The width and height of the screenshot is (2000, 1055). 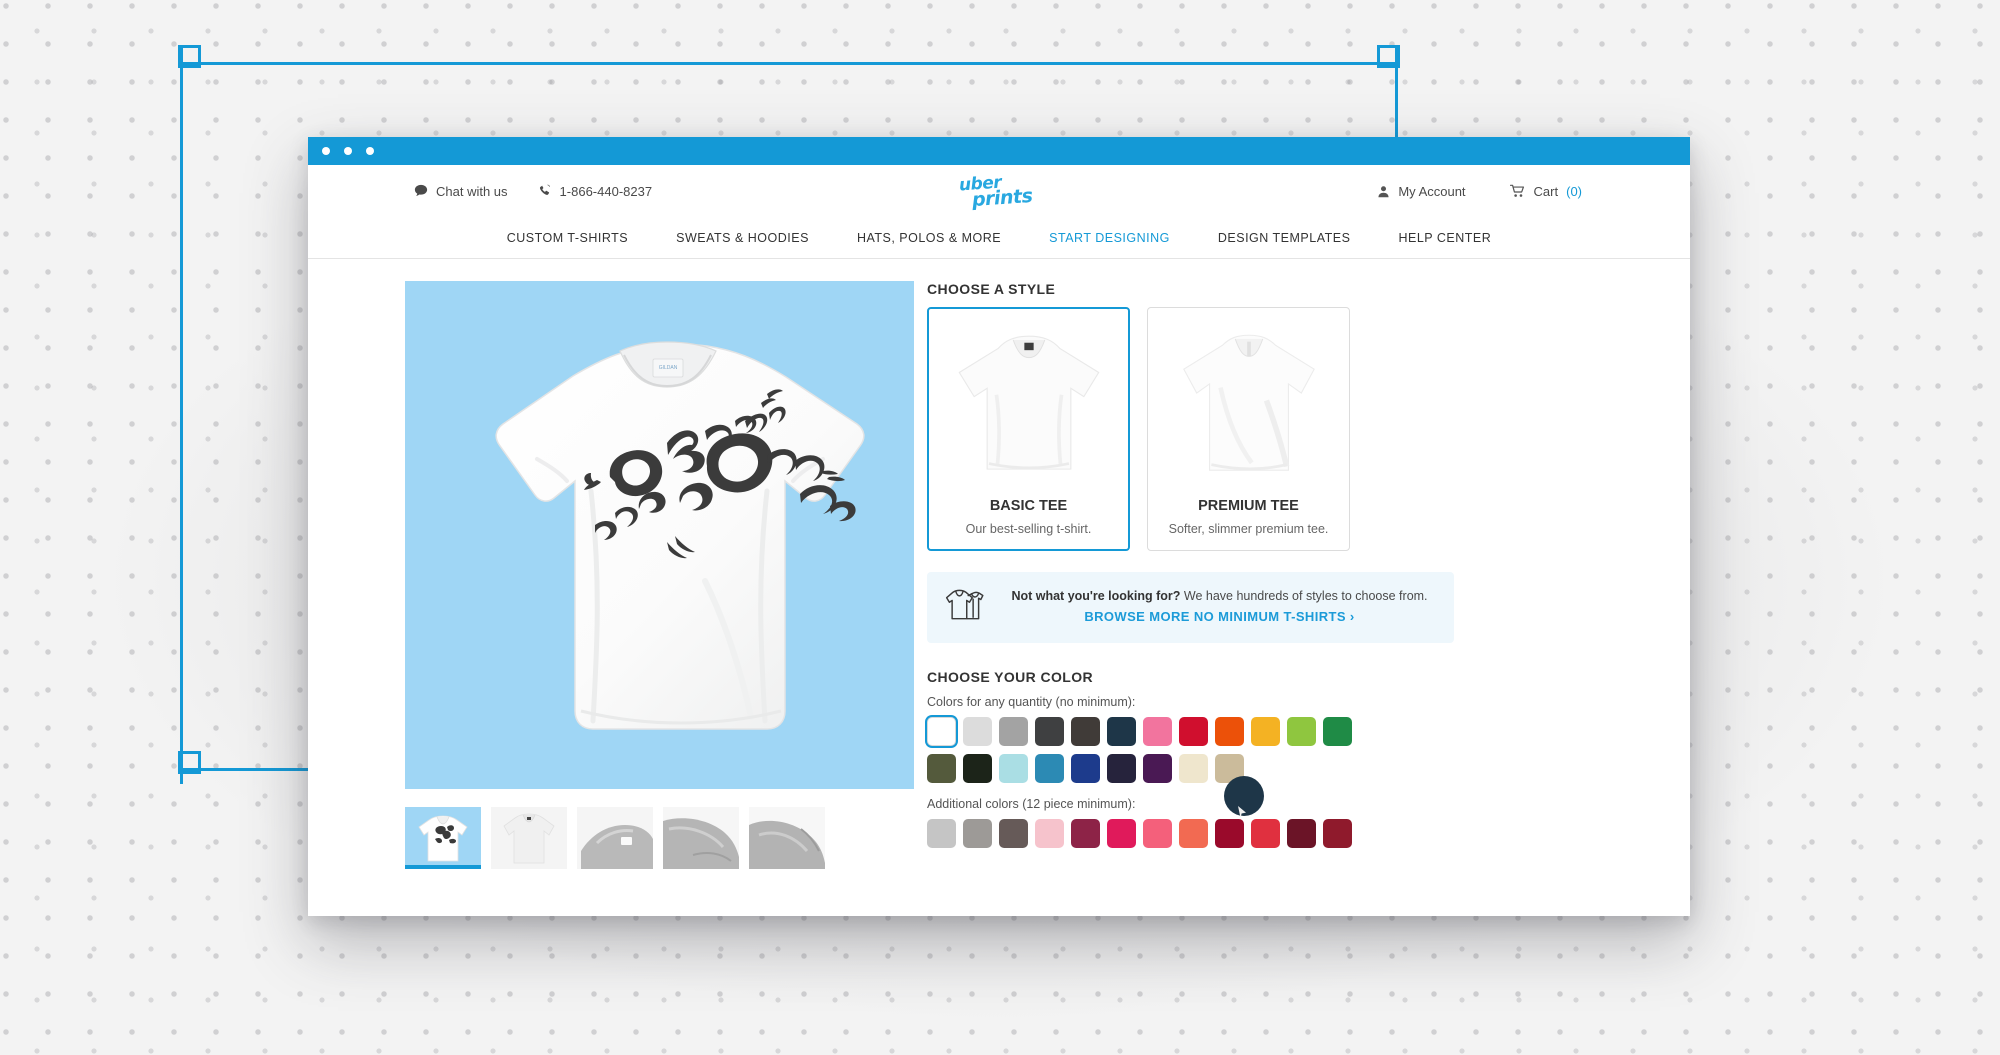 What do you see at coordinates (1096, 596) in the screenshot?
I see `promo-lead: Not what you're looking for?` at bounding box center [1096, 596].